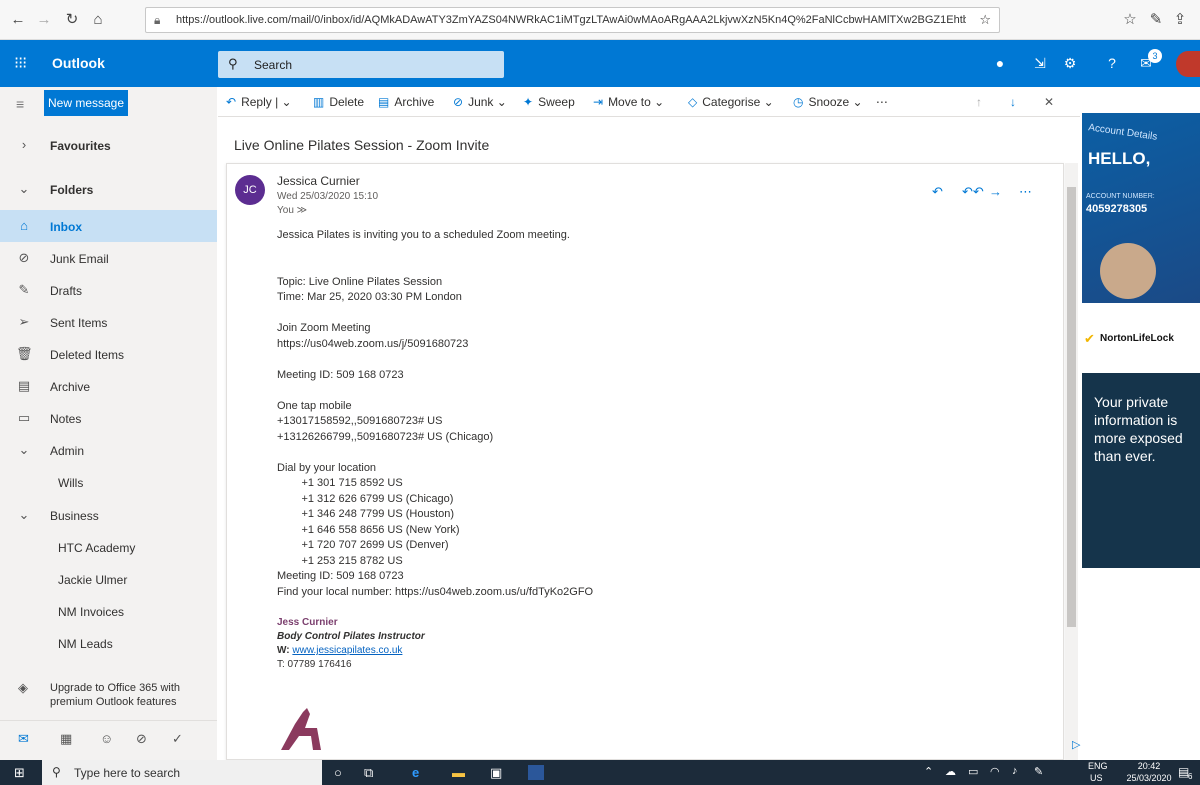  I want to click on windows-icon: ⊞, so click(19, 773).